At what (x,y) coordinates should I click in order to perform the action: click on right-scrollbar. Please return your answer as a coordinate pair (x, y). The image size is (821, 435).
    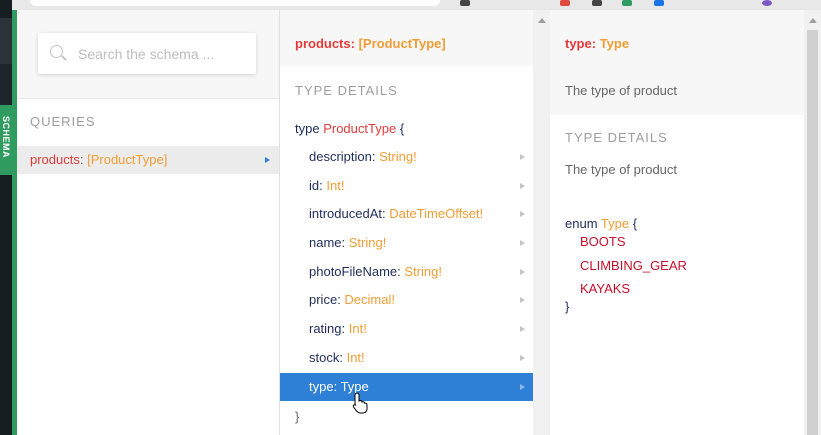
    Looking at the image, I should click on (812, 222).